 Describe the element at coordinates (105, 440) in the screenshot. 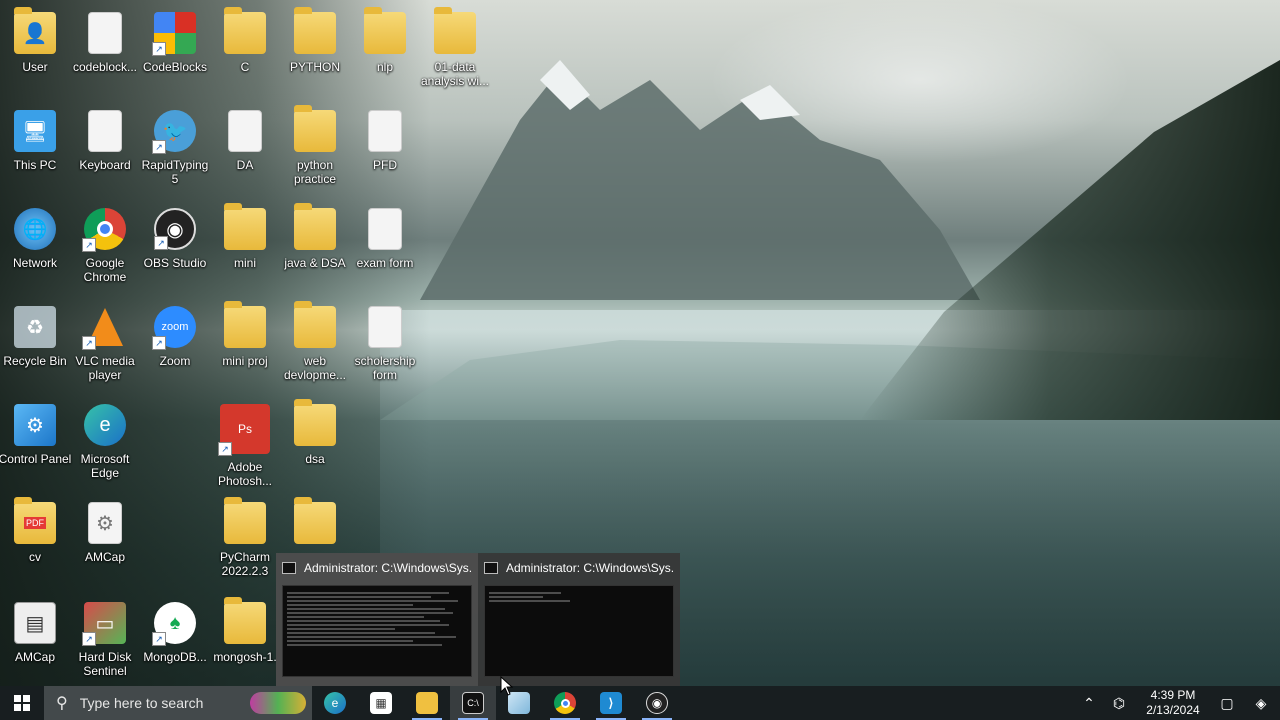

I see `desktop-icon-microsoft-edge: e Microsoft Edge` at that location.